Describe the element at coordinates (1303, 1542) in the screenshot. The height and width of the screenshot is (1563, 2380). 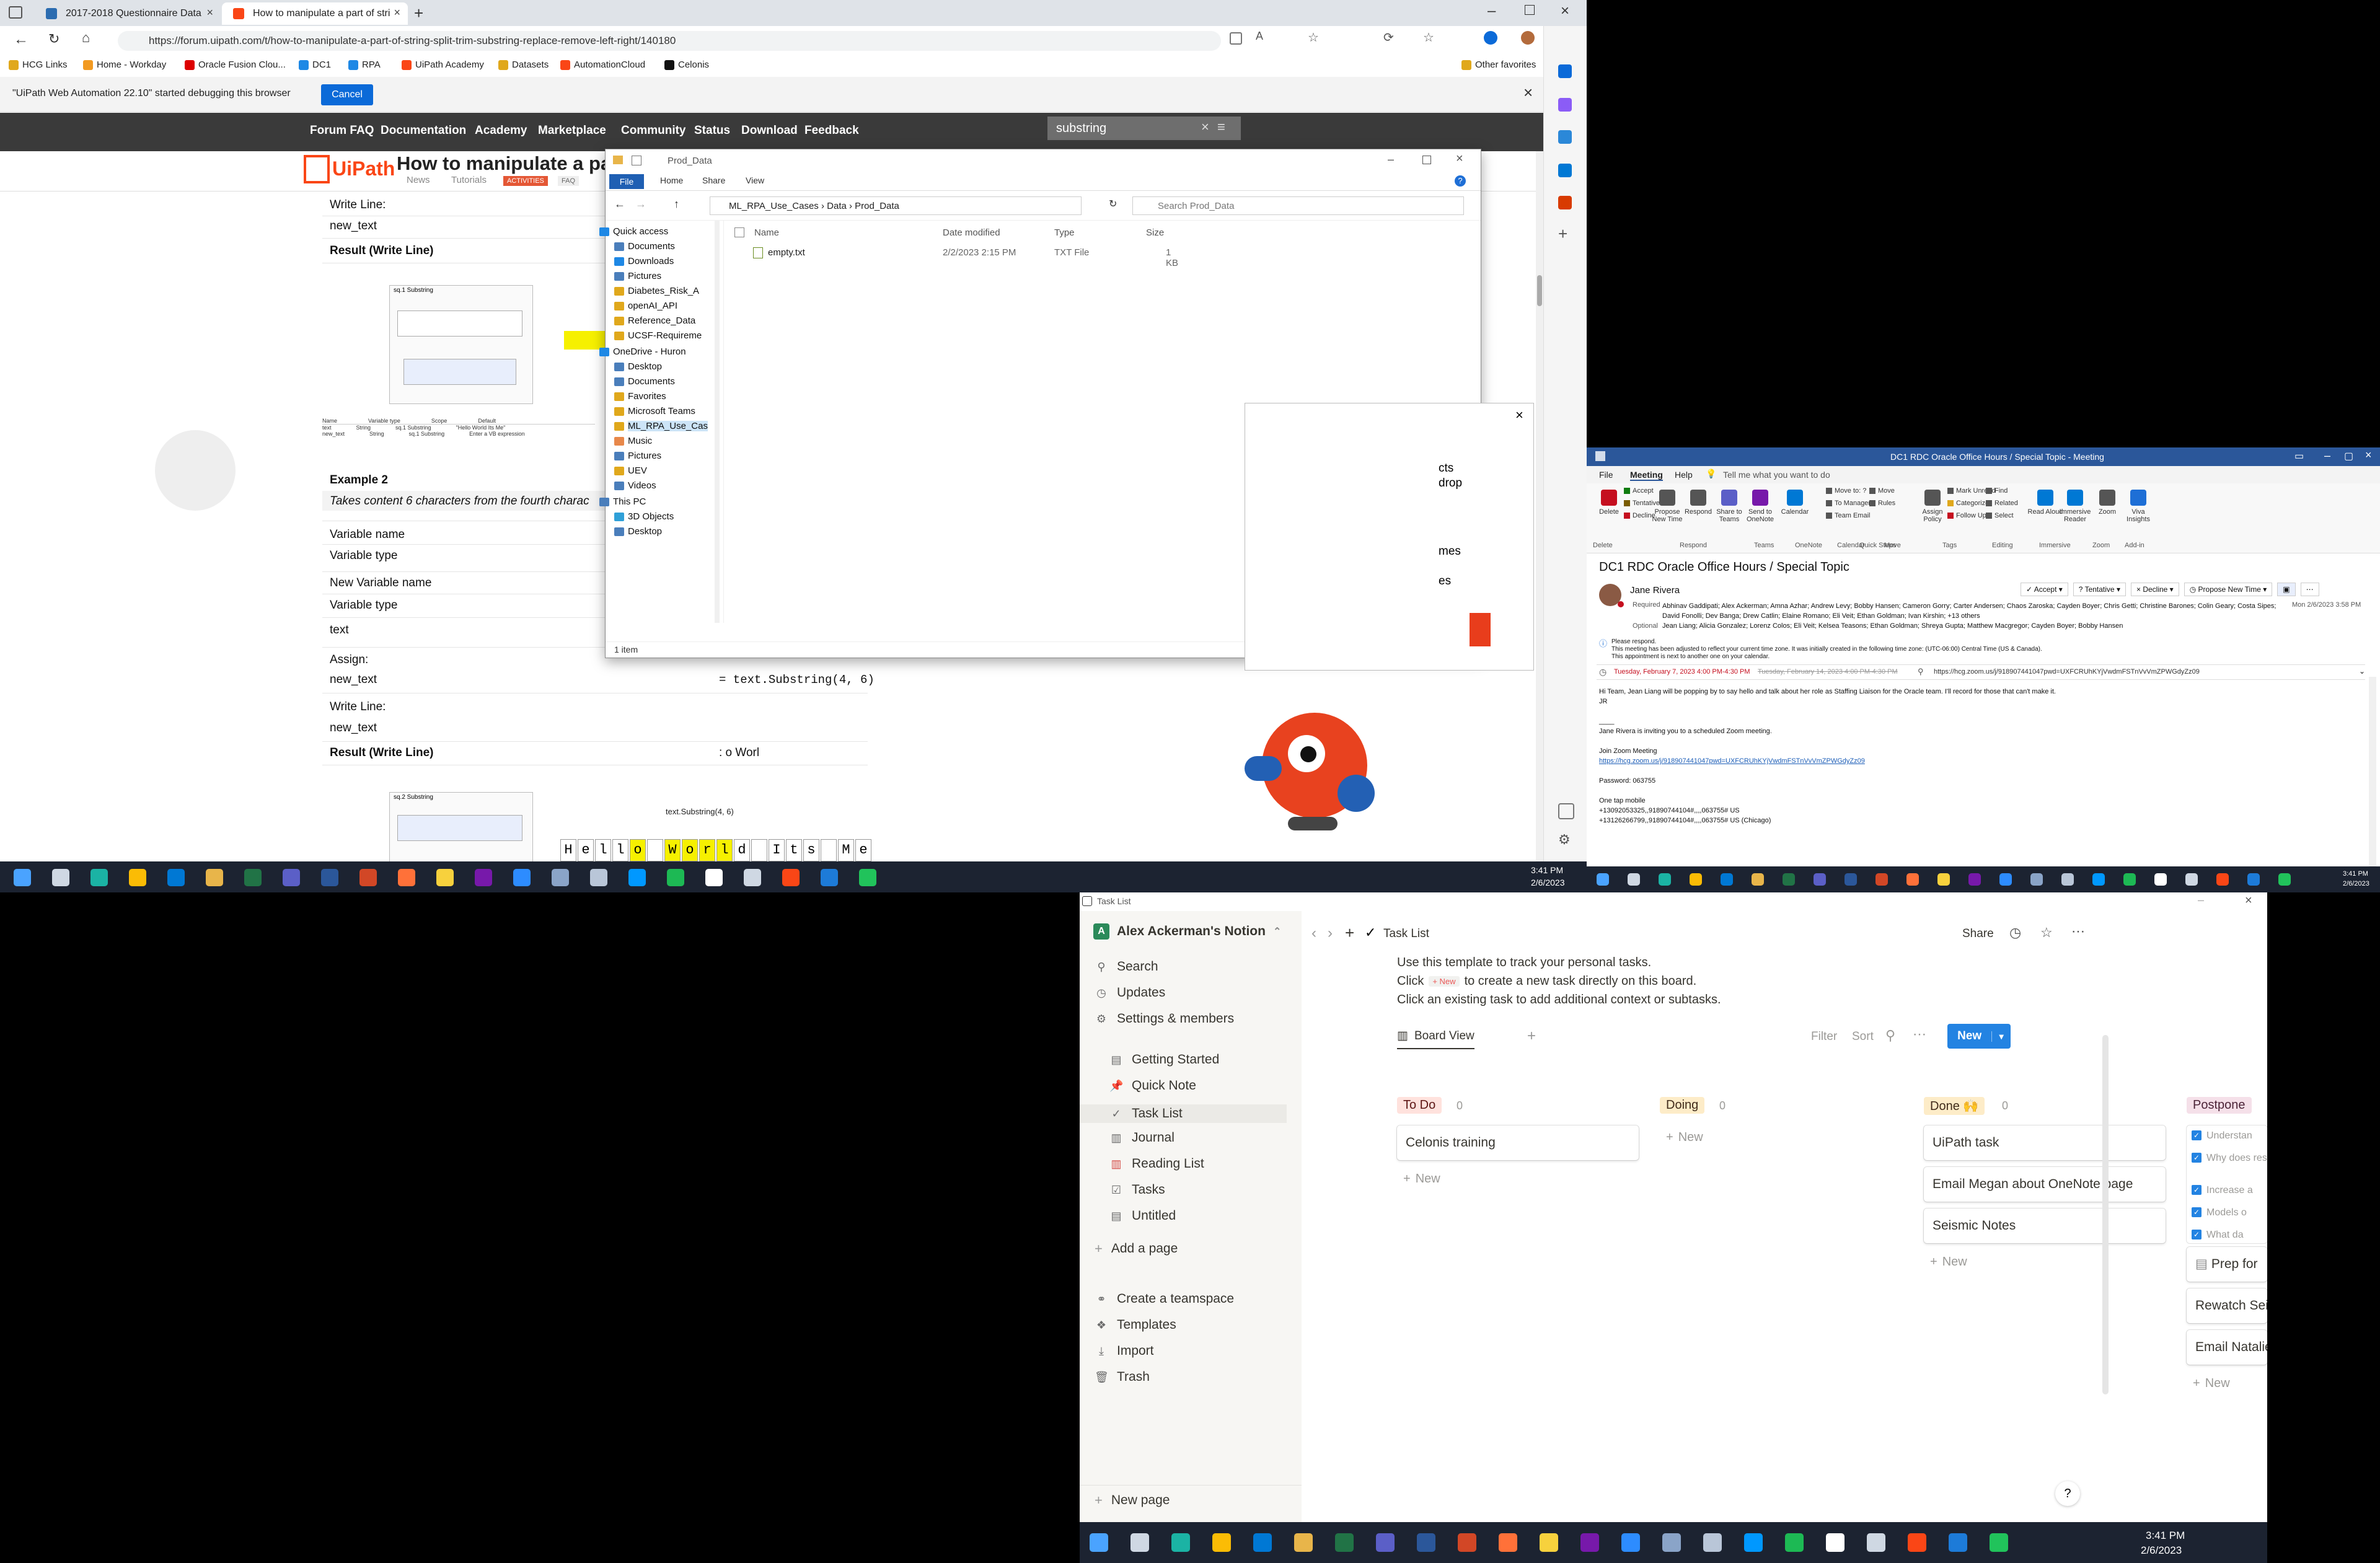
I see `file-explorer-icon` at that location.